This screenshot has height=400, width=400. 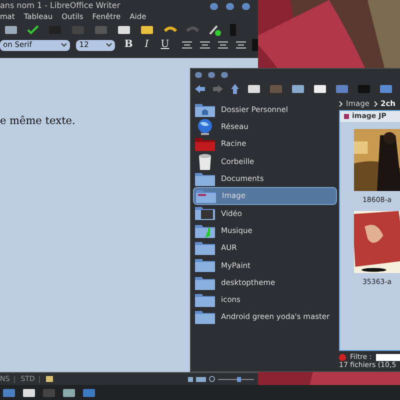 I want to click on undo-icon, so click(x=170, y=30).